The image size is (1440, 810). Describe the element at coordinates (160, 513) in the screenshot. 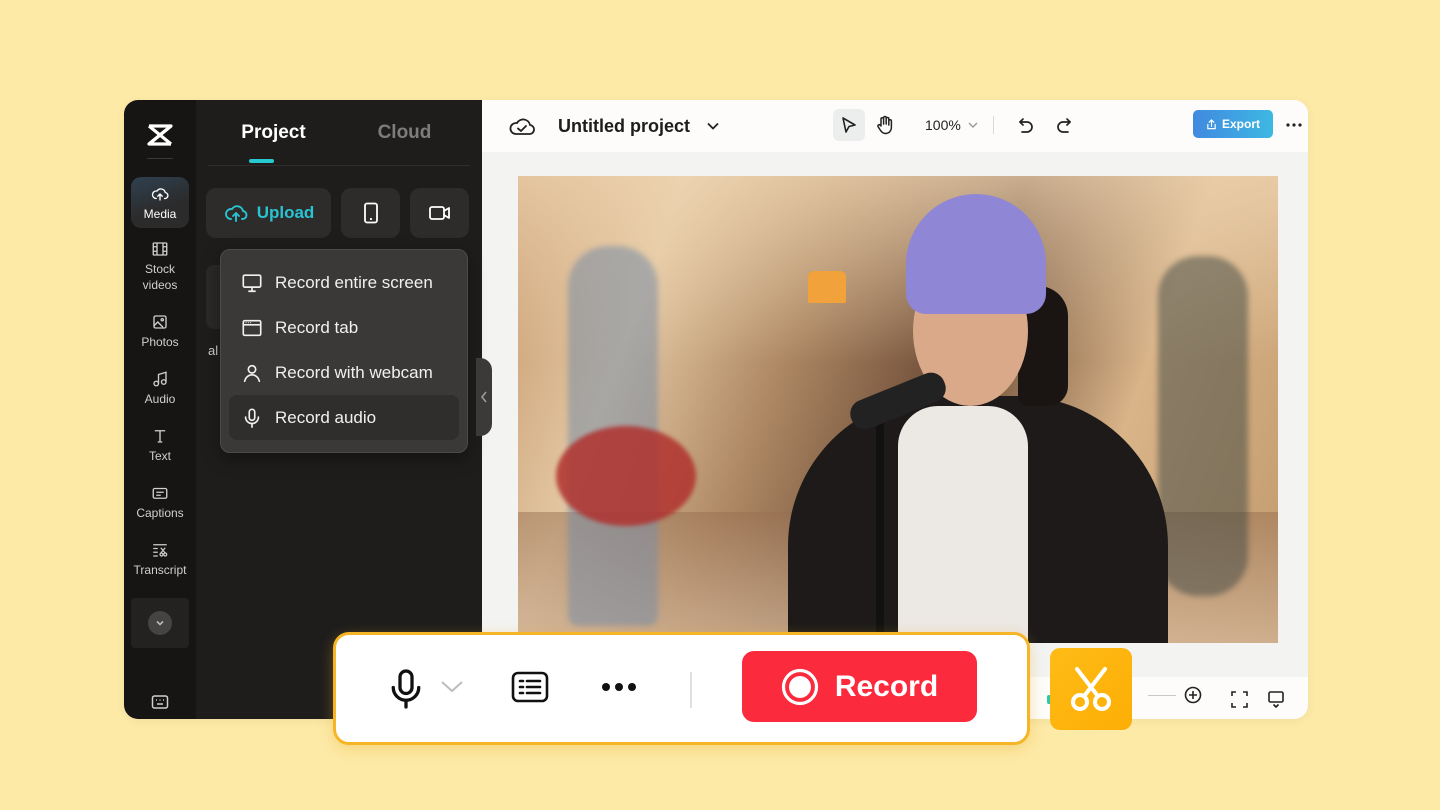

I see `rail-label: Captions` at that location.